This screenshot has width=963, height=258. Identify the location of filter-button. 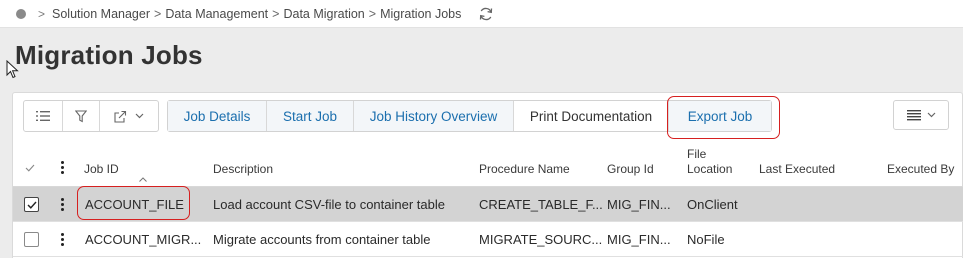
(81, 116).